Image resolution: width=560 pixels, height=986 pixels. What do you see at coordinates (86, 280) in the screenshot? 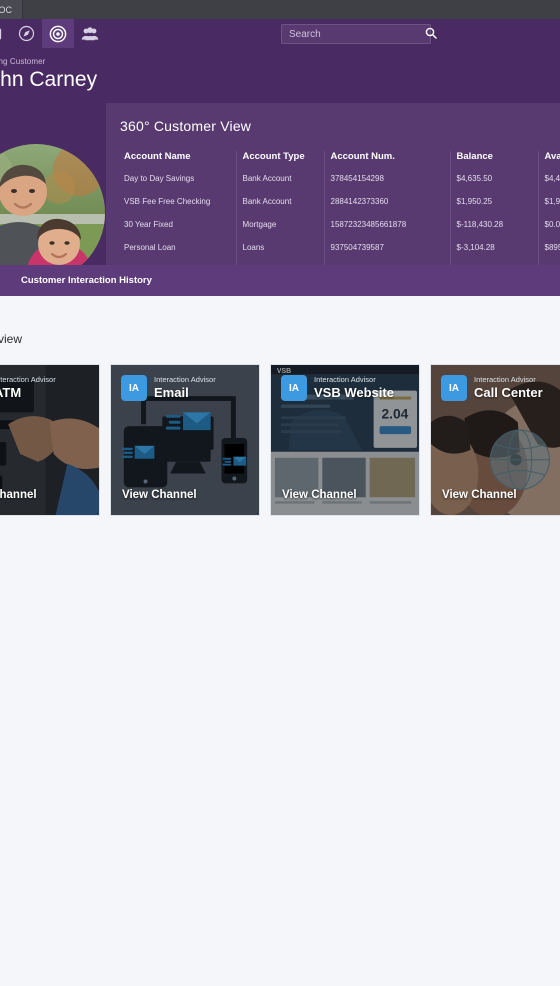
I see `customer-interaction-history-label: Customer Interaction History` at bounding box center [86, 280].